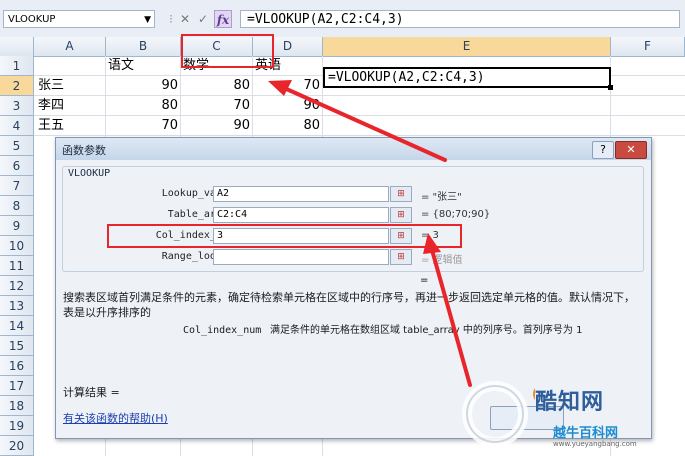 This screenshot has height=456, width=685. Describe the element at coordinates (570, 402) in the screenshot. I see `watermark-text: 酷知网` at that location.